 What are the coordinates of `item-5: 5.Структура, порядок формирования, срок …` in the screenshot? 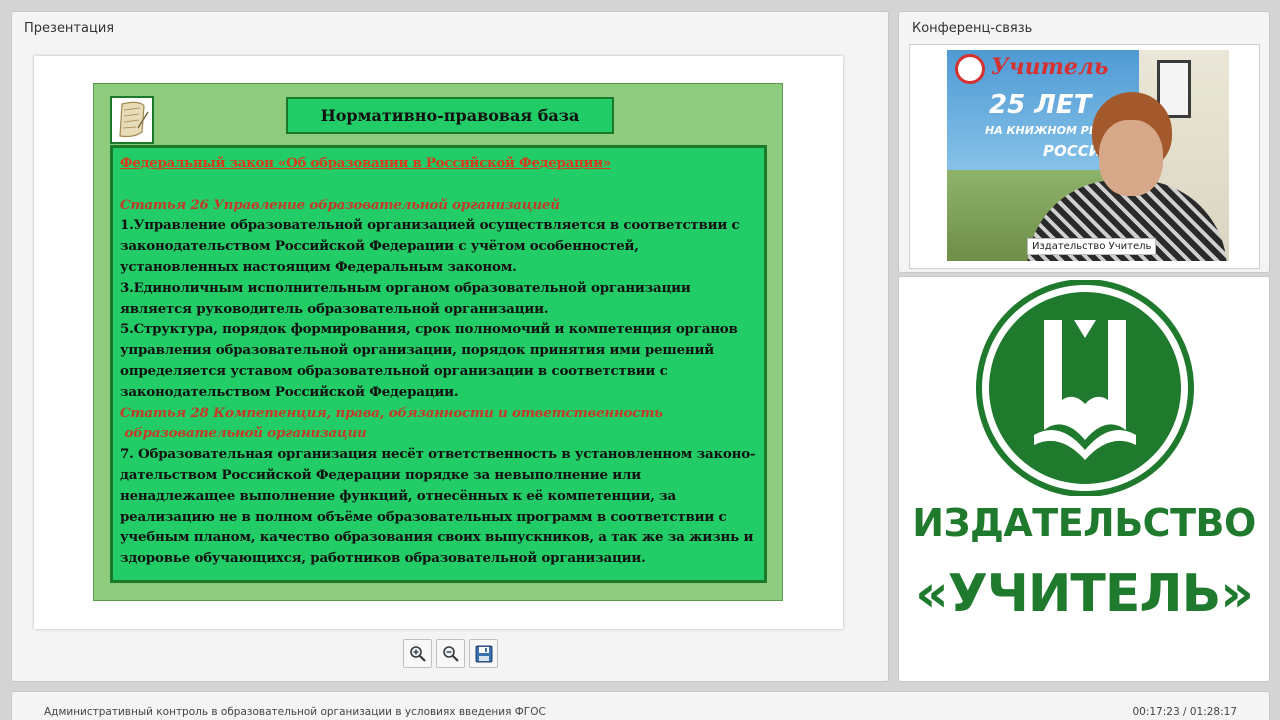 It's located at (429, 360).